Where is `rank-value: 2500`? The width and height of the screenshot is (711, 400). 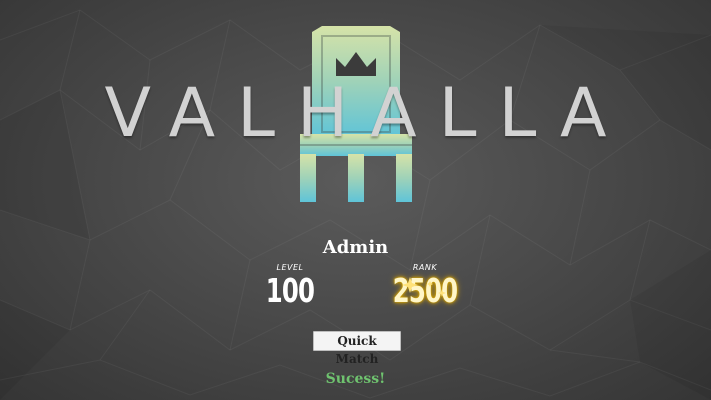 rank-value: 2500 is located at coordinates (425, 290).